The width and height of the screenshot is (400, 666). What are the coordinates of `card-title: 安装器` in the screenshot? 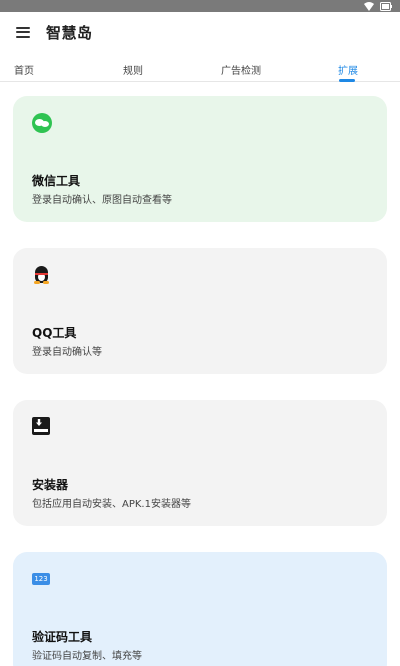 It's located at (50, 485).